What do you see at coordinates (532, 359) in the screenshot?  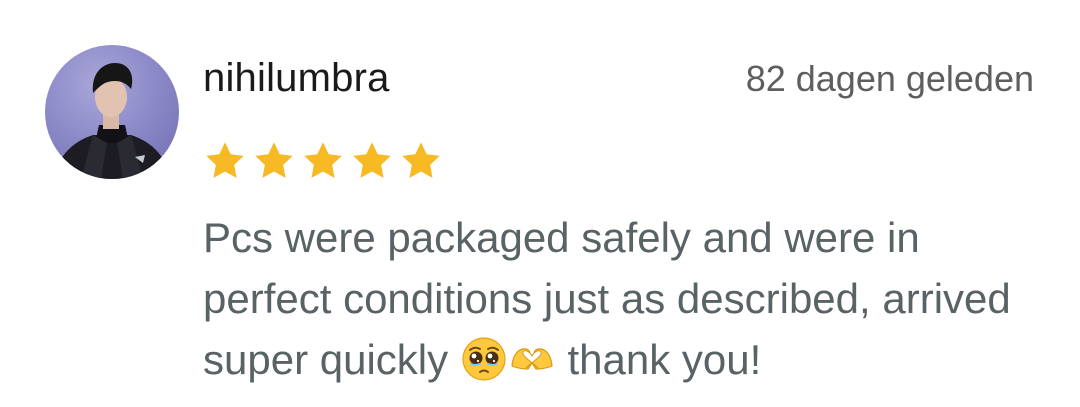 I see `heart-hands-emoji` at bounding box center [532, 359].